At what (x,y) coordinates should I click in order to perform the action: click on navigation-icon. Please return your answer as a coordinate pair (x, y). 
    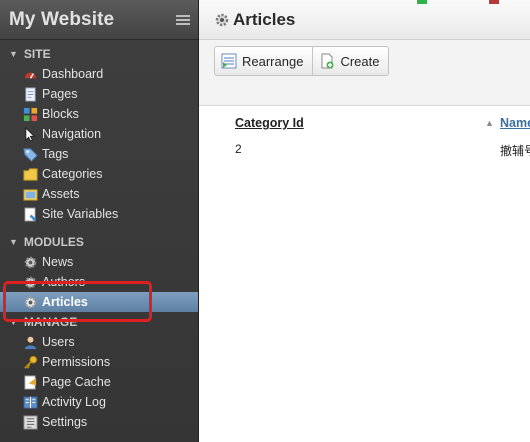
    Looking at the image, I should click on (30, 134).